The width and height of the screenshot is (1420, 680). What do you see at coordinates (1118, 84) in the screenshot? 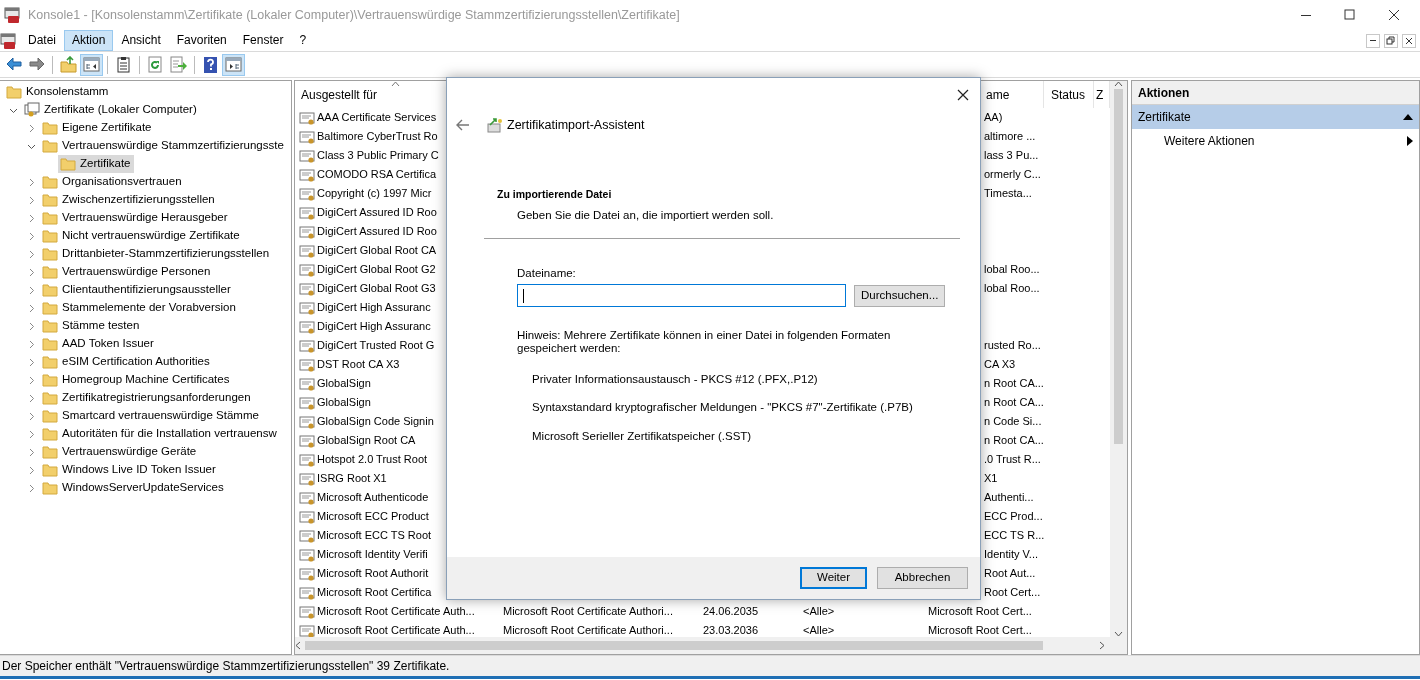
I see `scroll-up-icon` at bounding box center [1118, 84].